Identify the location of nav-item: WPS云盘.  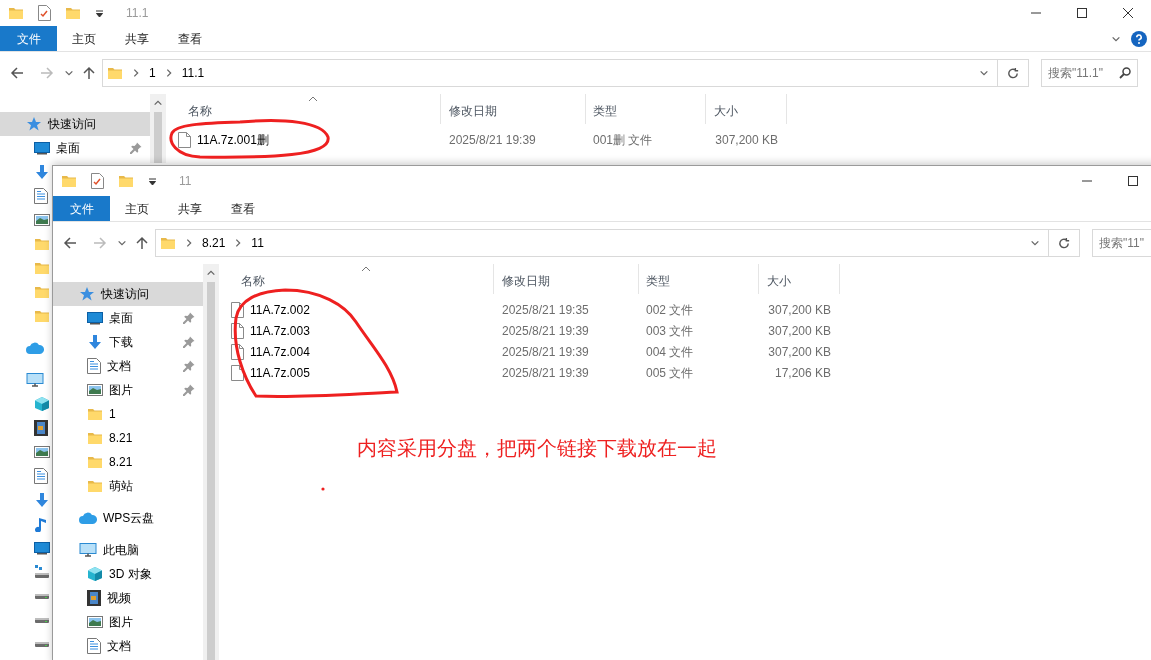
(128, 518).